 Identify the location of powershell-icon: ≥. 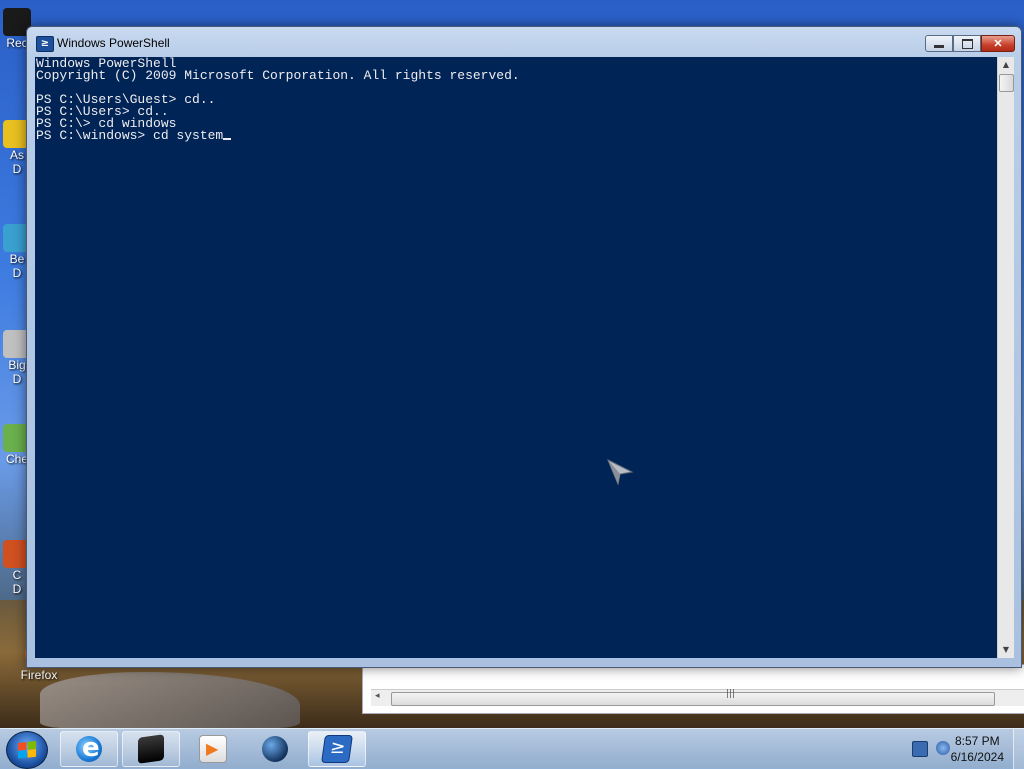
(45, 44).